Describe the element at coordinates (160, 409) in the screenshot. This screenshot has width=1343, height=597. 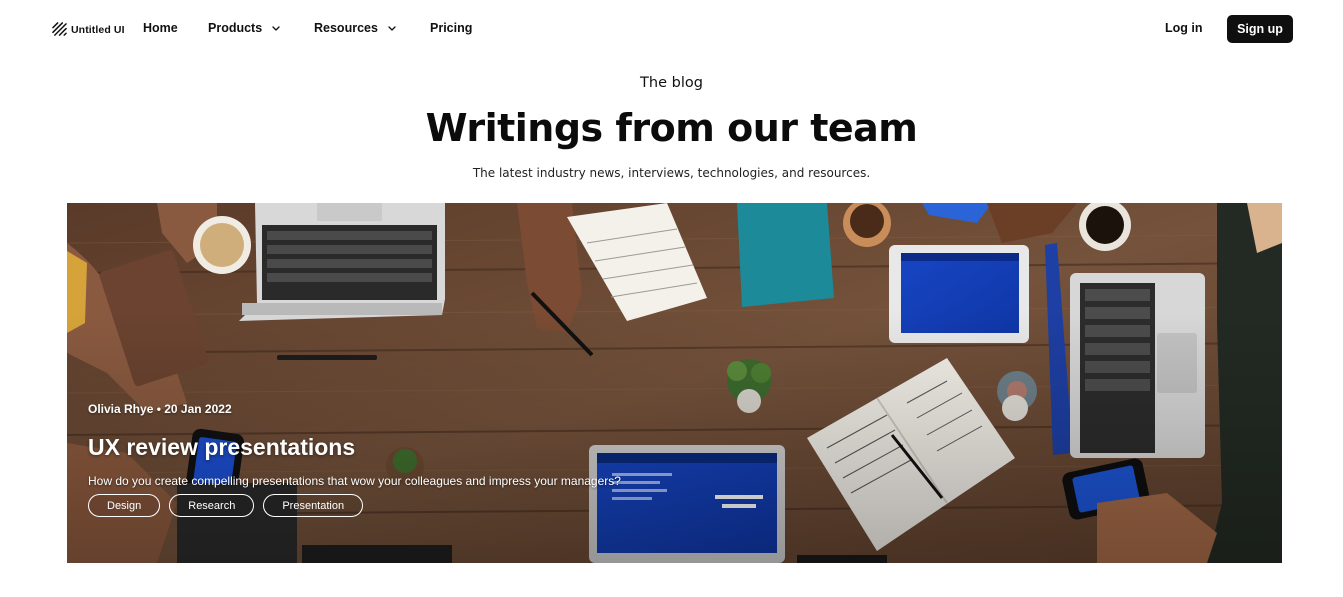
I see `post-meta: Olivia Rhye • 20 Jan 2022` at that location.